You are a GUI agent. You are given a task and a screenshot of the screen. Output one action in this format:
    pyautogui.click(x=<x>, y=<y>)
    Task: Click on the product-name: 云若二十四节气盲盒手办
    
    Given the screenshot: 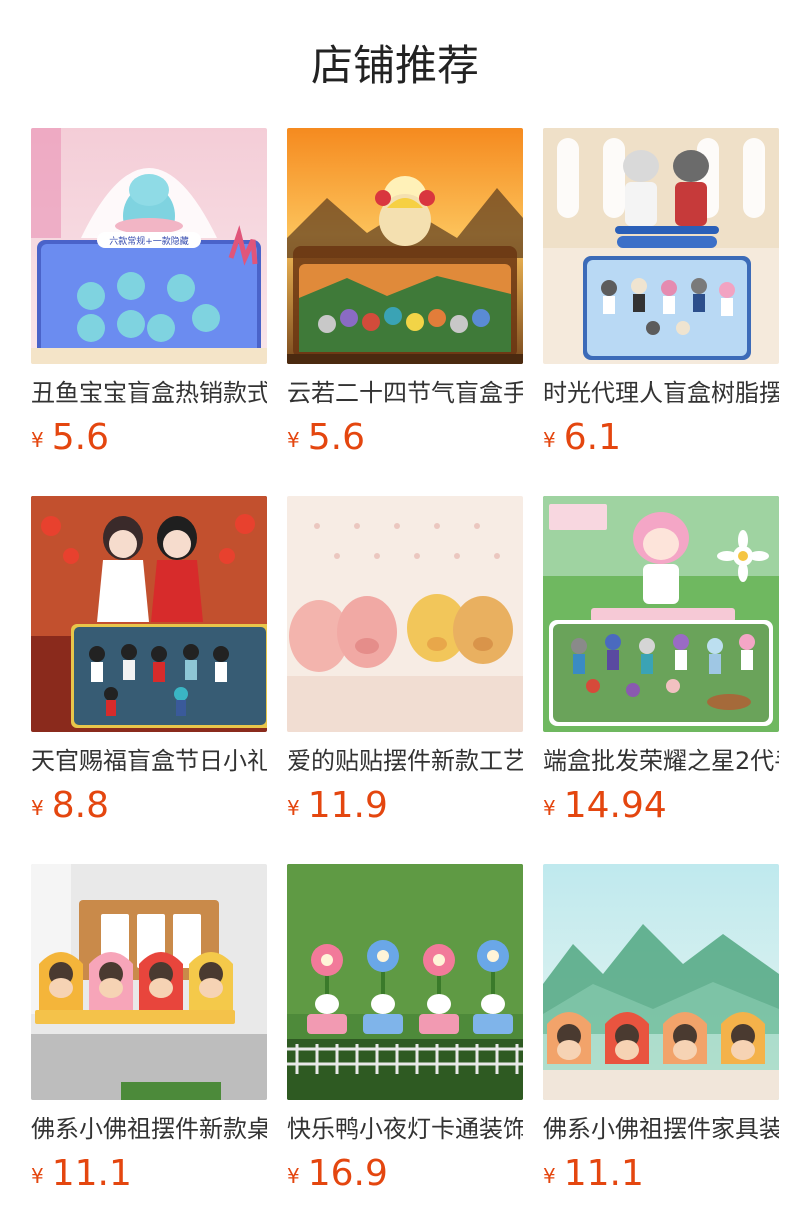 What is the action you would take?
    pyautogui.click(x=405, y=393)
    